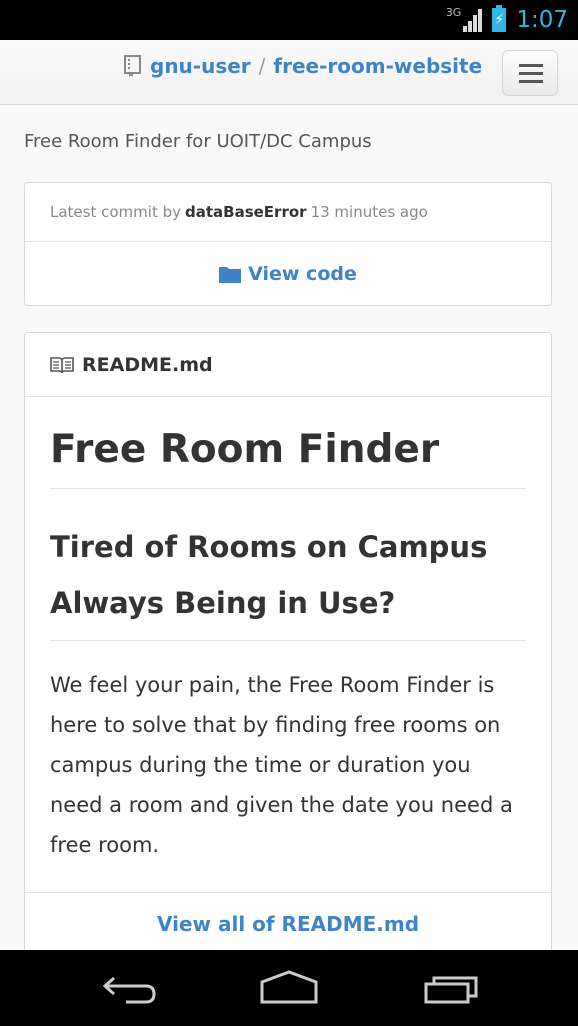  Describe the element at coordinates (531, 65) in the screenshot. I see `hamburger-menu-icon` at that location.